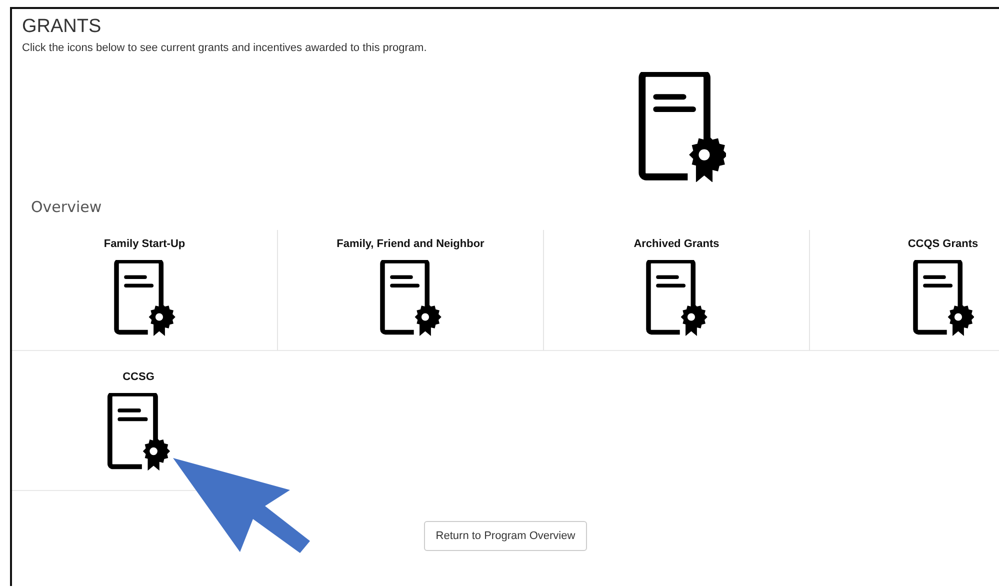  What do you see at coordinates (62, 27) in the screenshot?
I see `page-title: GRANTS` at bounding box center [62, 27].